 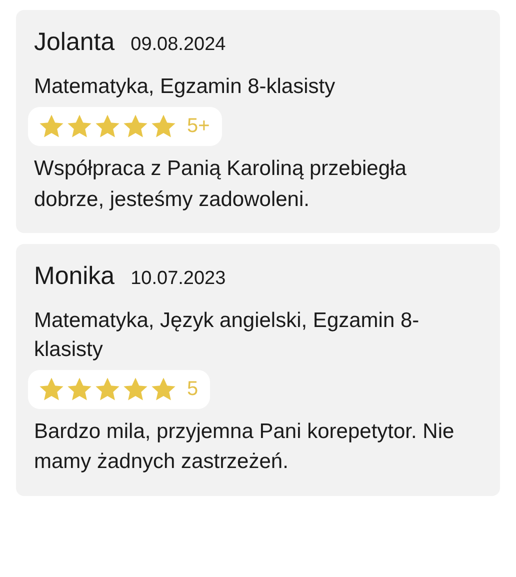 I want to click on review-date: 10.07.2023, so click(x=178, y=279).